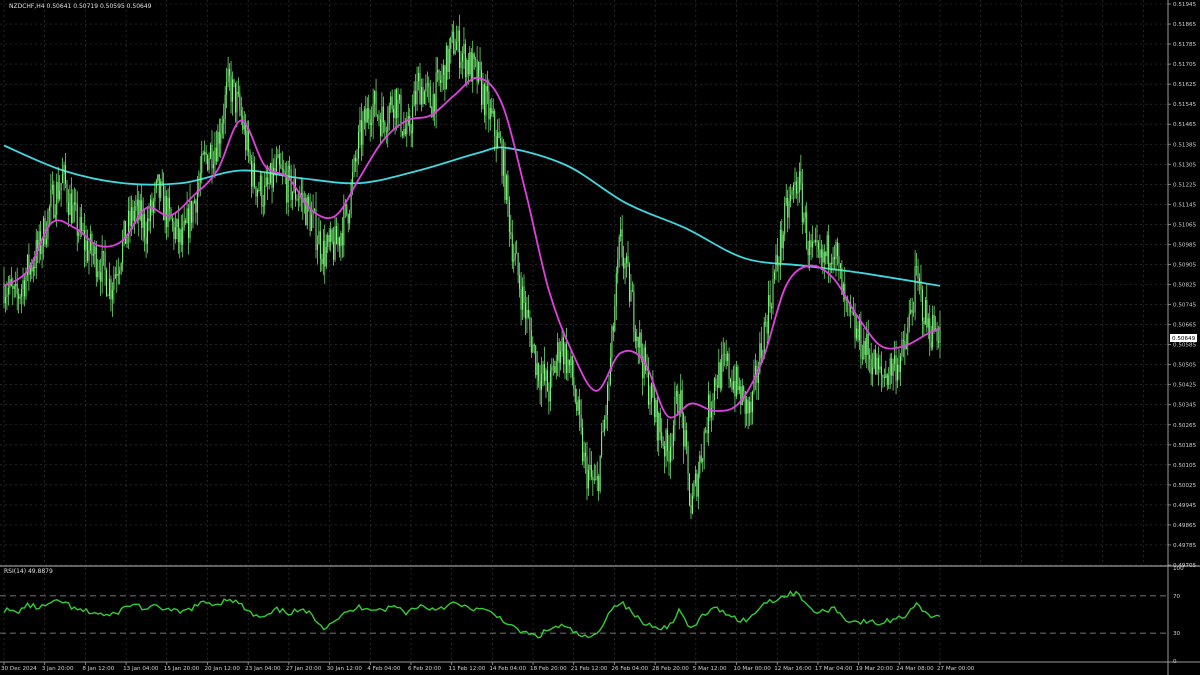 Image resolution: width=1200 pixels, height=675 pixels. I want to click on price-tick-label: 0.51305, so click(1185, 165).